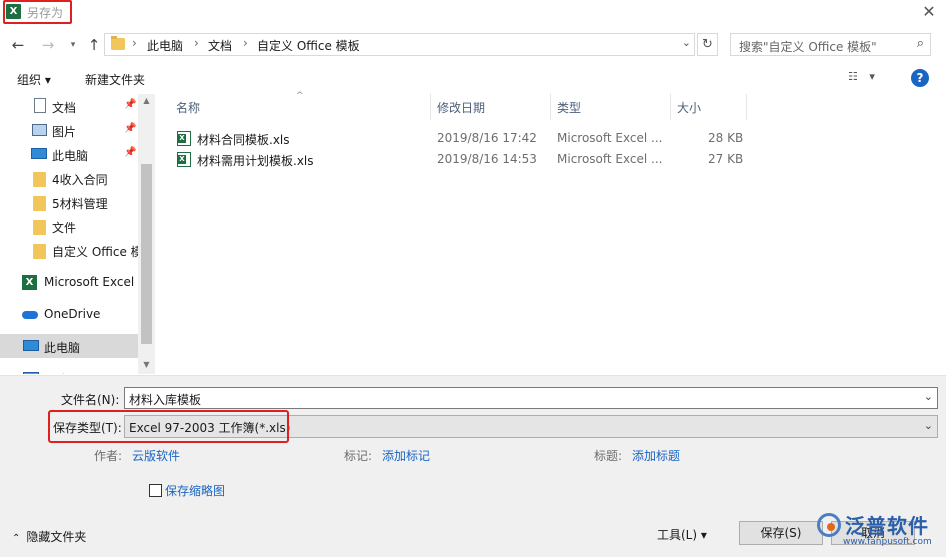  I want to click on nav-item-pictures: 图片 📌, so click(69, 130).